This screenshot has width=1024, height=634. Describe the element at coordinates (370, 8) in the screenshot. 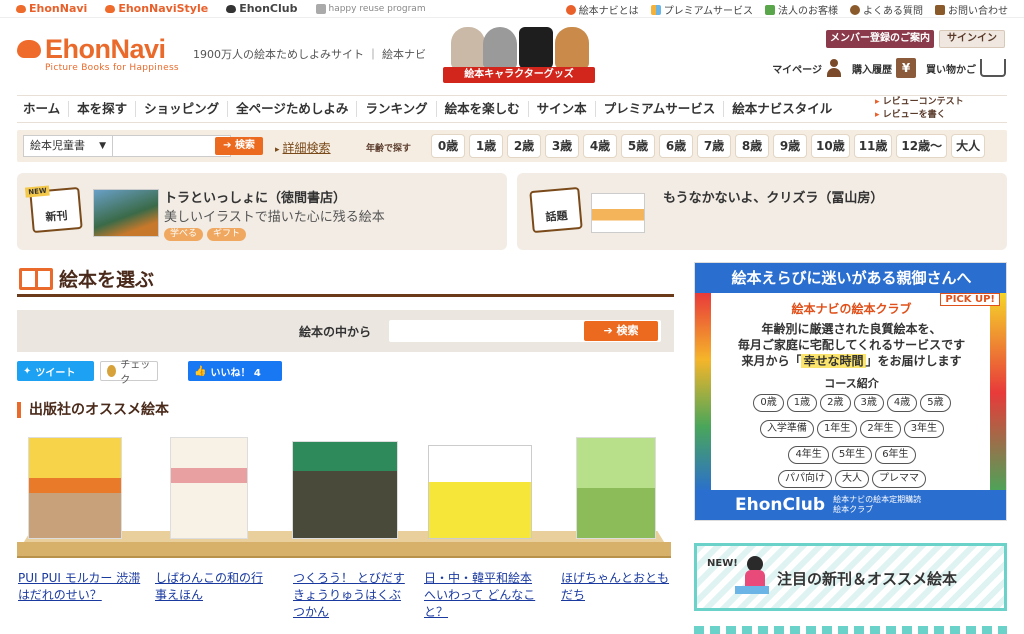

I see `brand-happy-reuse: happy reuse program` at that location.